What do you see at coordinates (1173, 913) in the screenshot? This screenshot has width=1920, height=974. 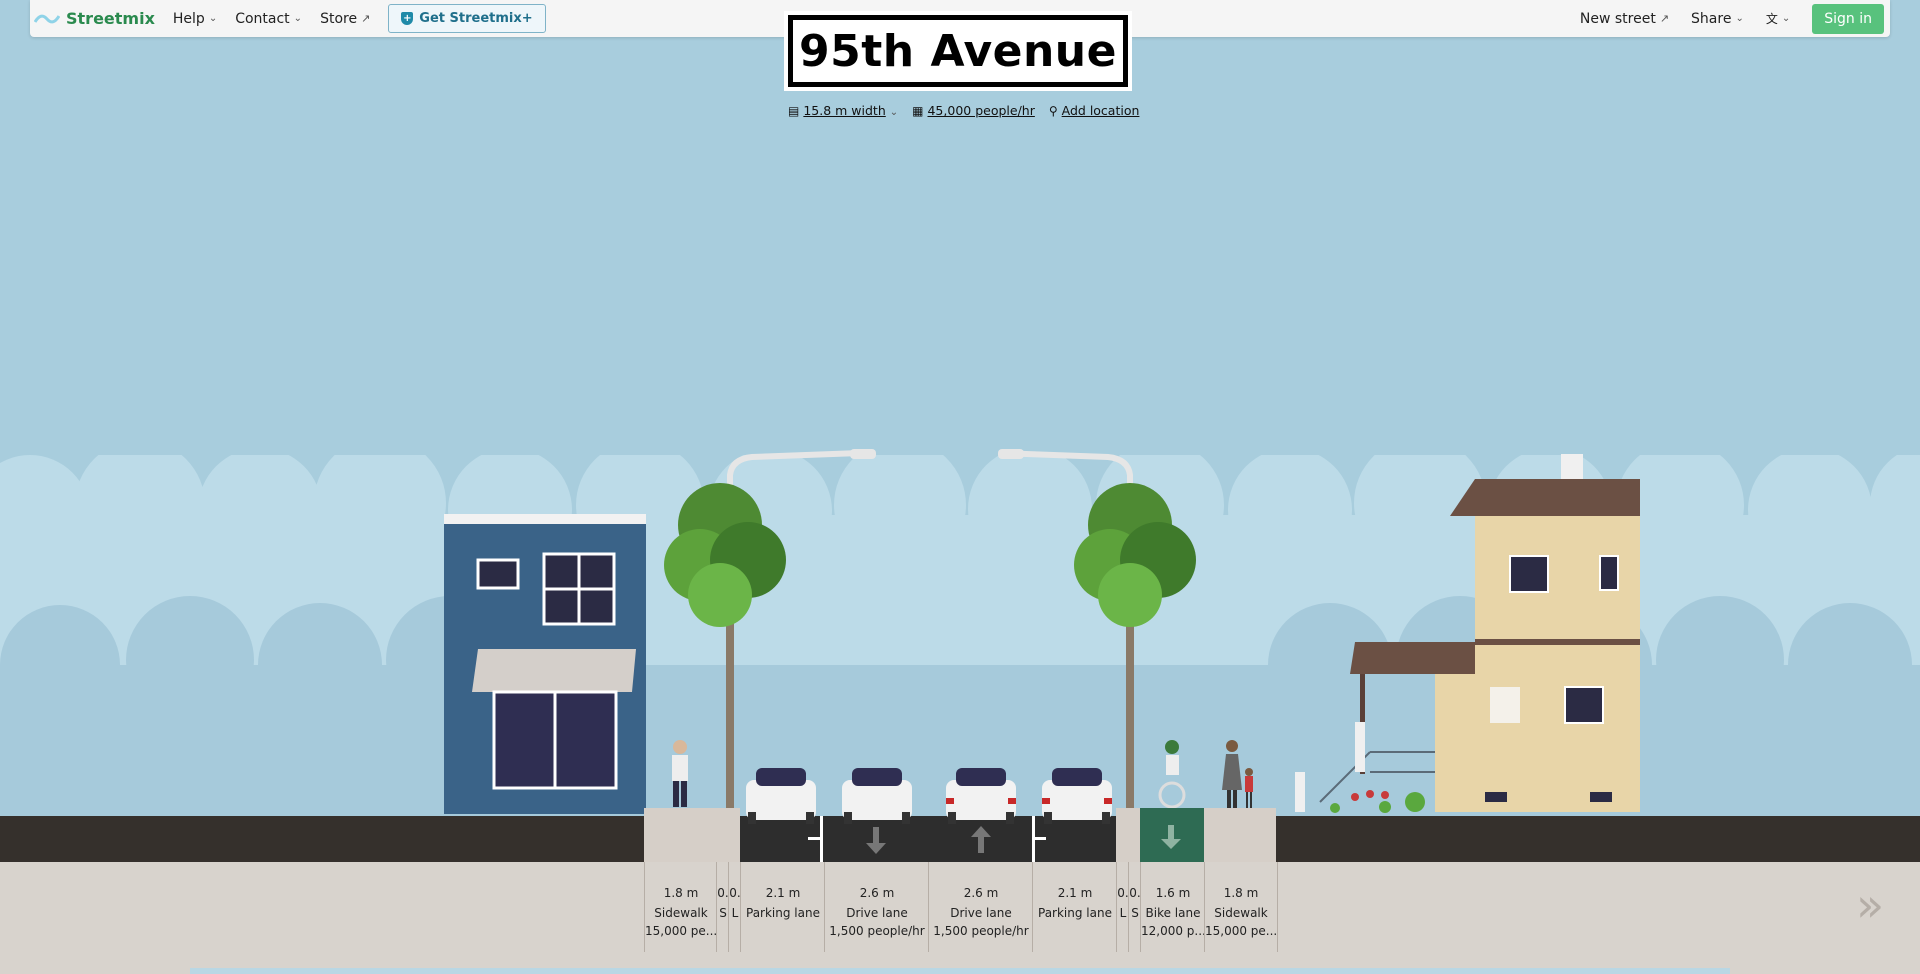 I see `segment-name: Bike lane` at bounding box center [1173, 913].